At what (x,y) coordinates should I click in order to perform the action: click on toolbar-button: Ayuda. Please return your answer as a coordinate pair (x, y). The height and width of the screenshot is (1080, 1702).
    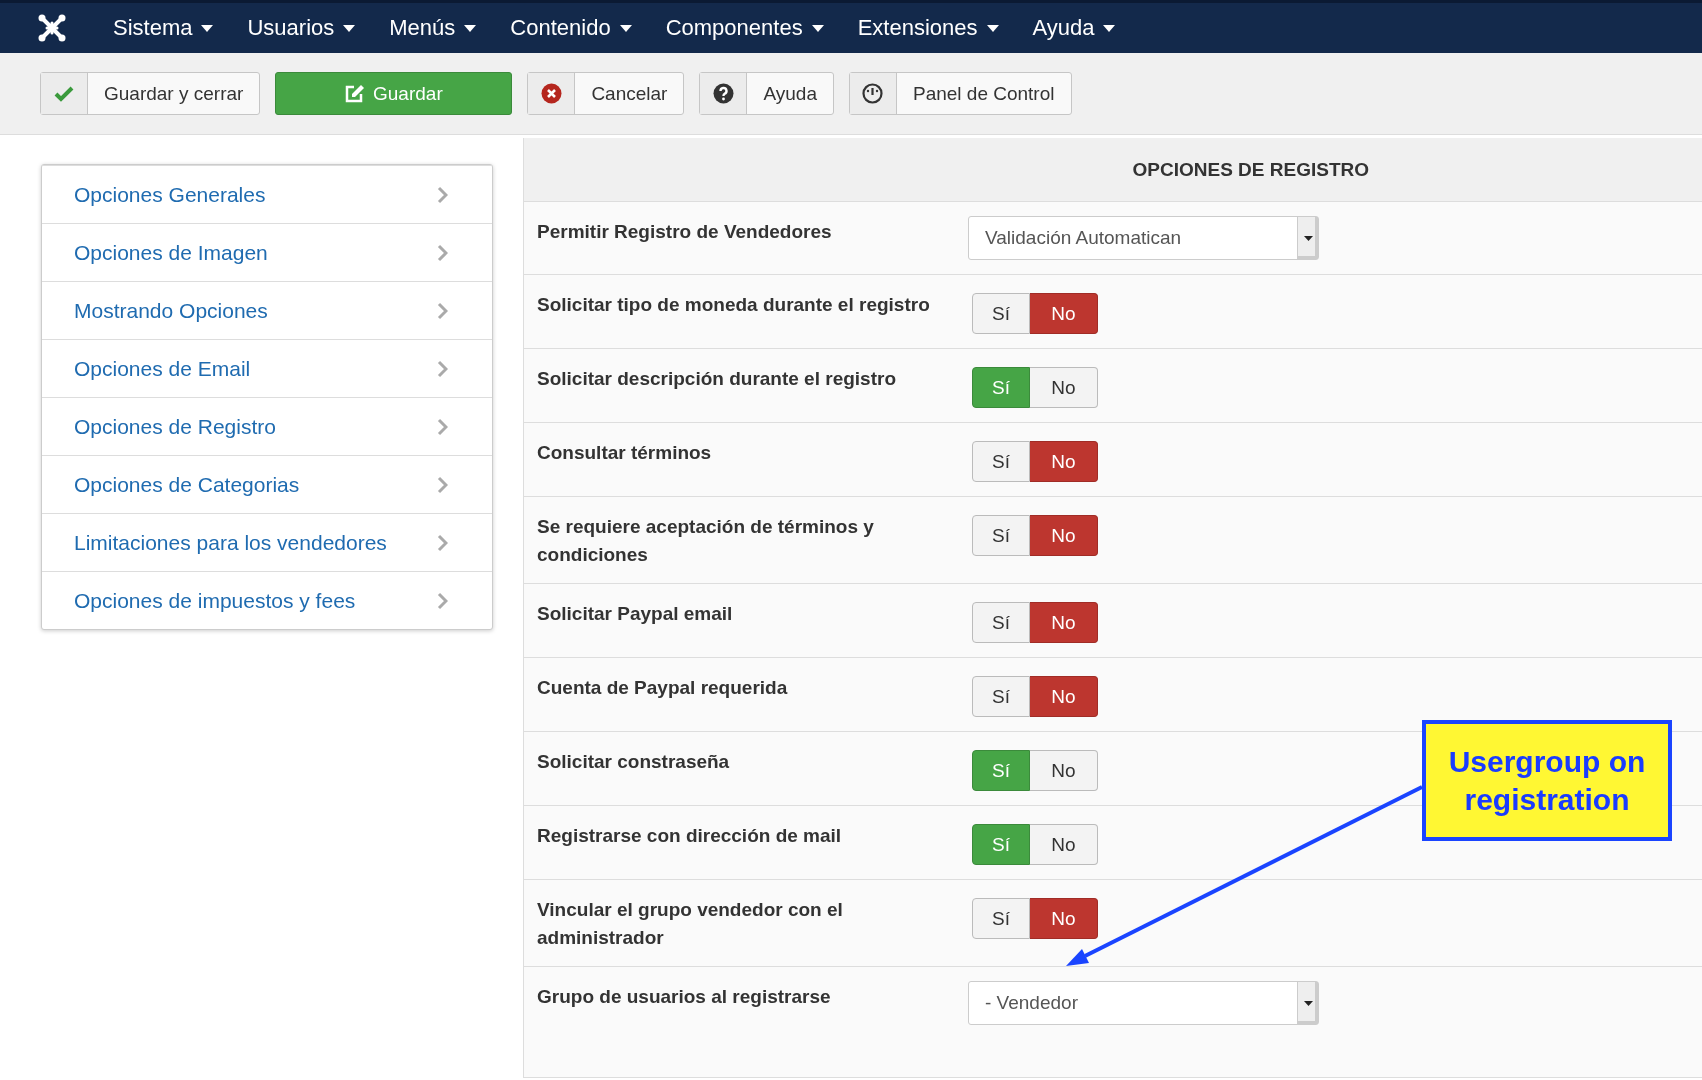
    Looking at the image, I should click on (766, 93).